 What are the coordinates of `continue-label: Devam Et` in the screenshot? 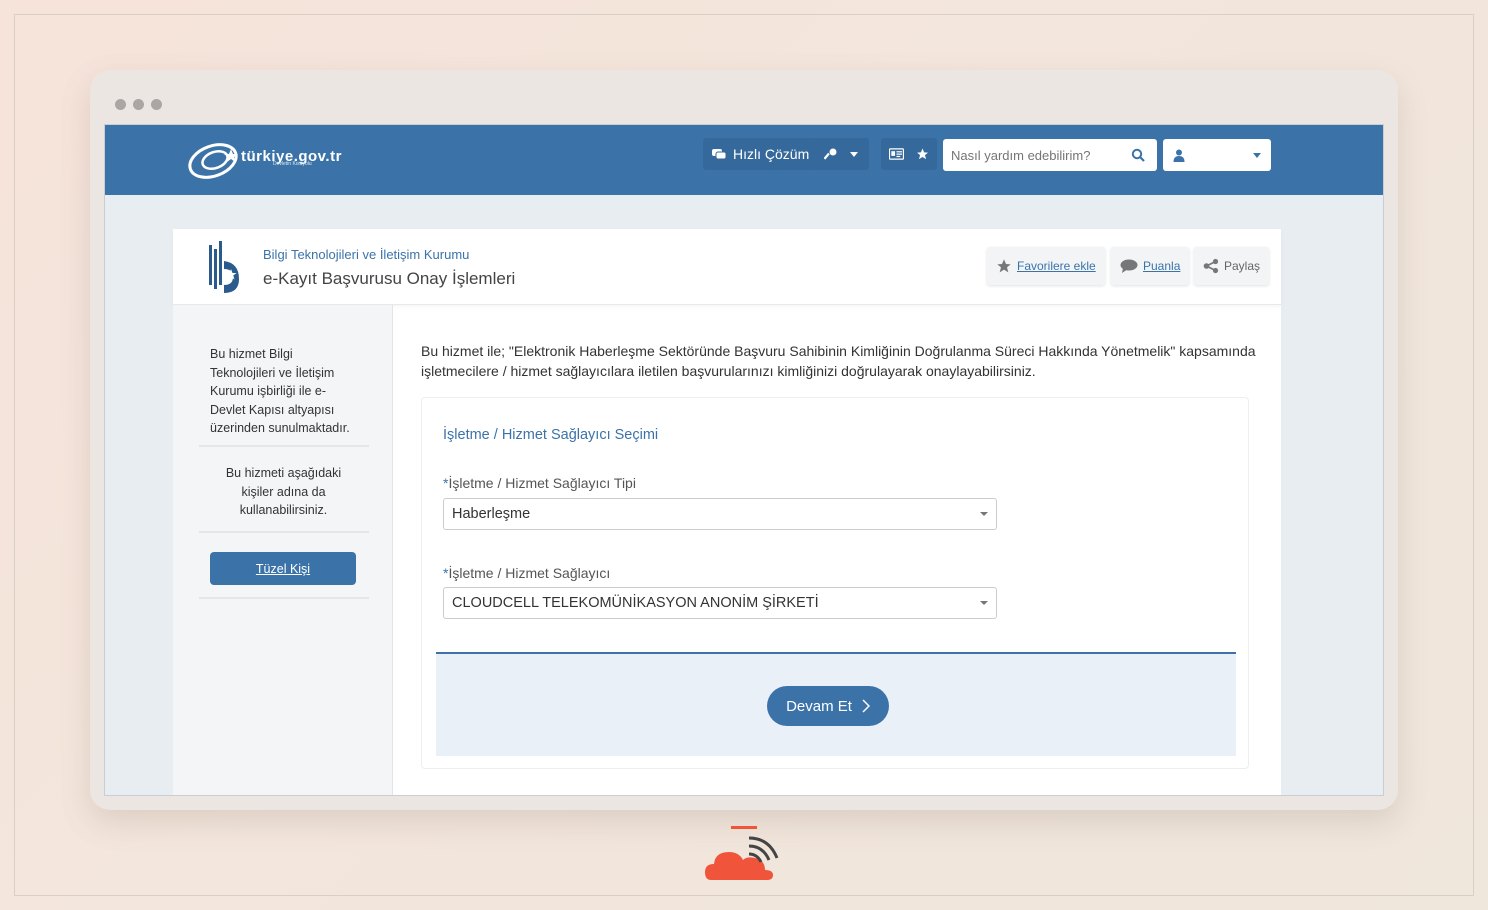 It's located at (819, 706).